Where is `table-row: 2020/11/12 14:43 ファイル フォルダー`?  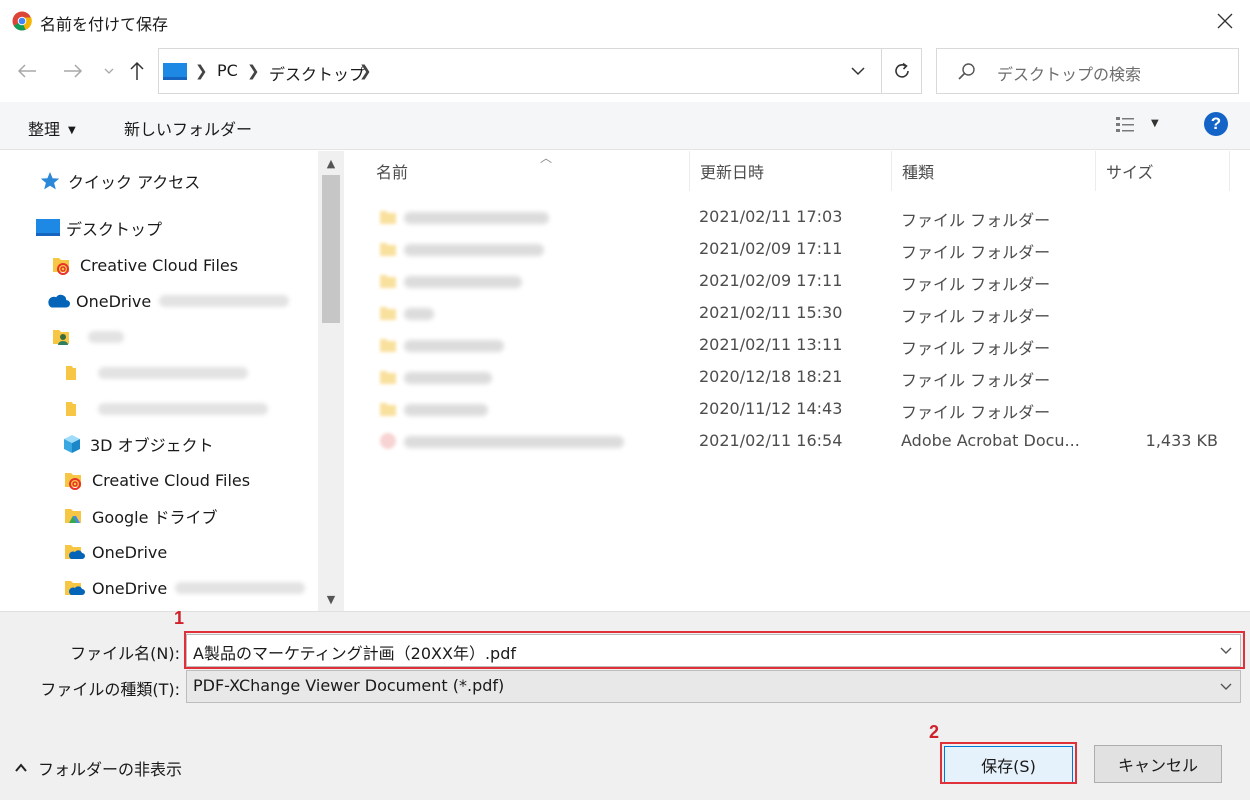 table-row: 2020/11/12 14:43 ファイル フォルダー is located at coordinates (798, 409).